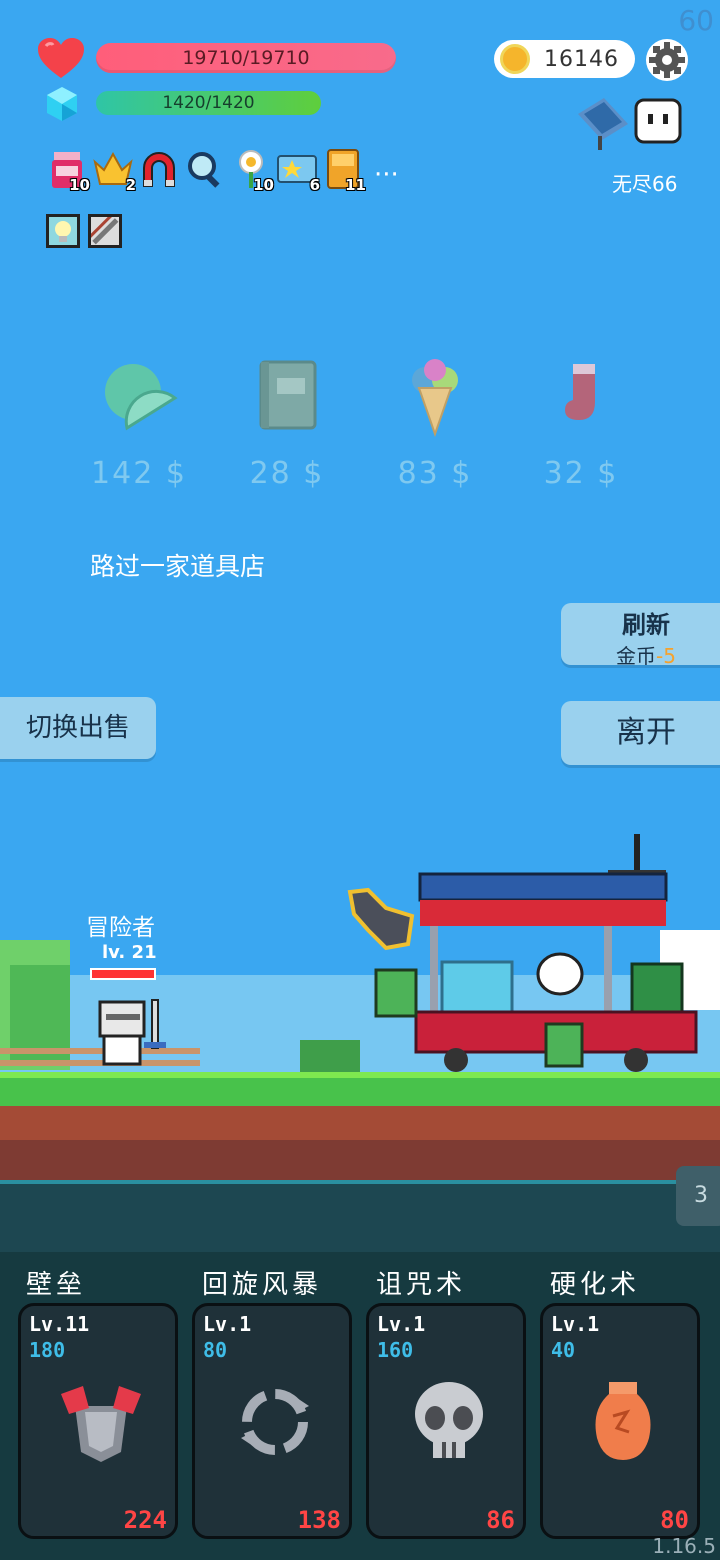 This screenshot has width=720, height=1560. I want to click on heart-icon, so click(61, 58).